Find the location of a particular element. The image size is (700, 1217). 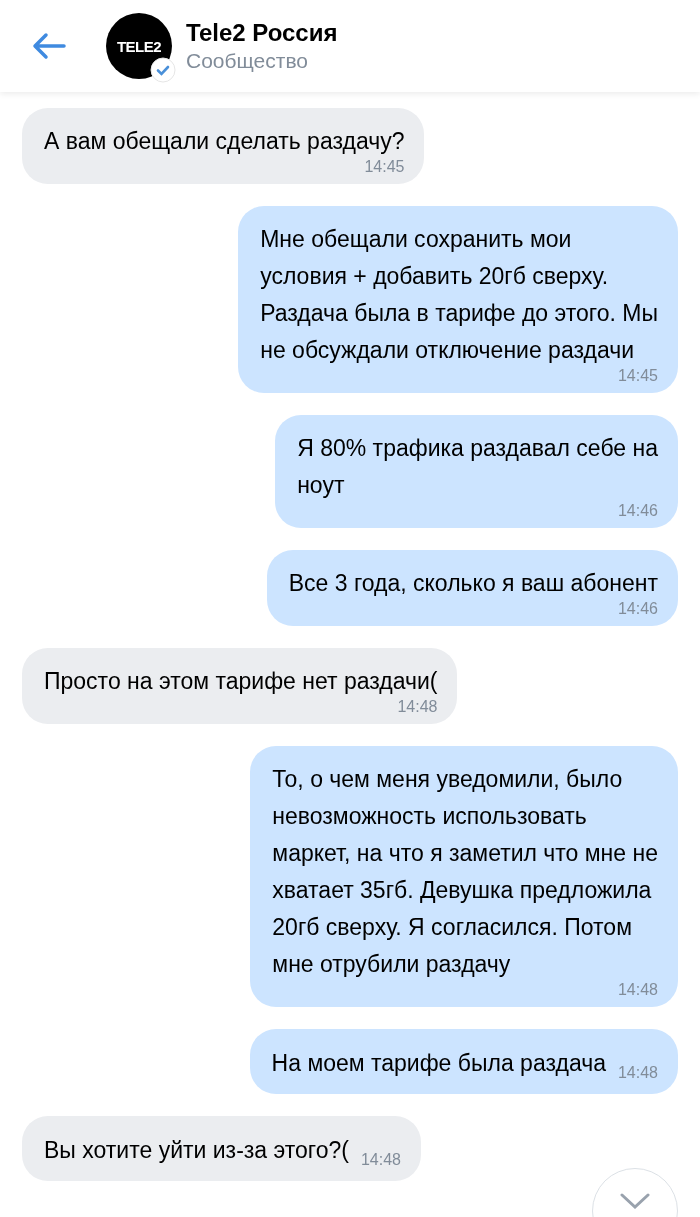

chevron-down-icon is located at coordinates (635, 1201).